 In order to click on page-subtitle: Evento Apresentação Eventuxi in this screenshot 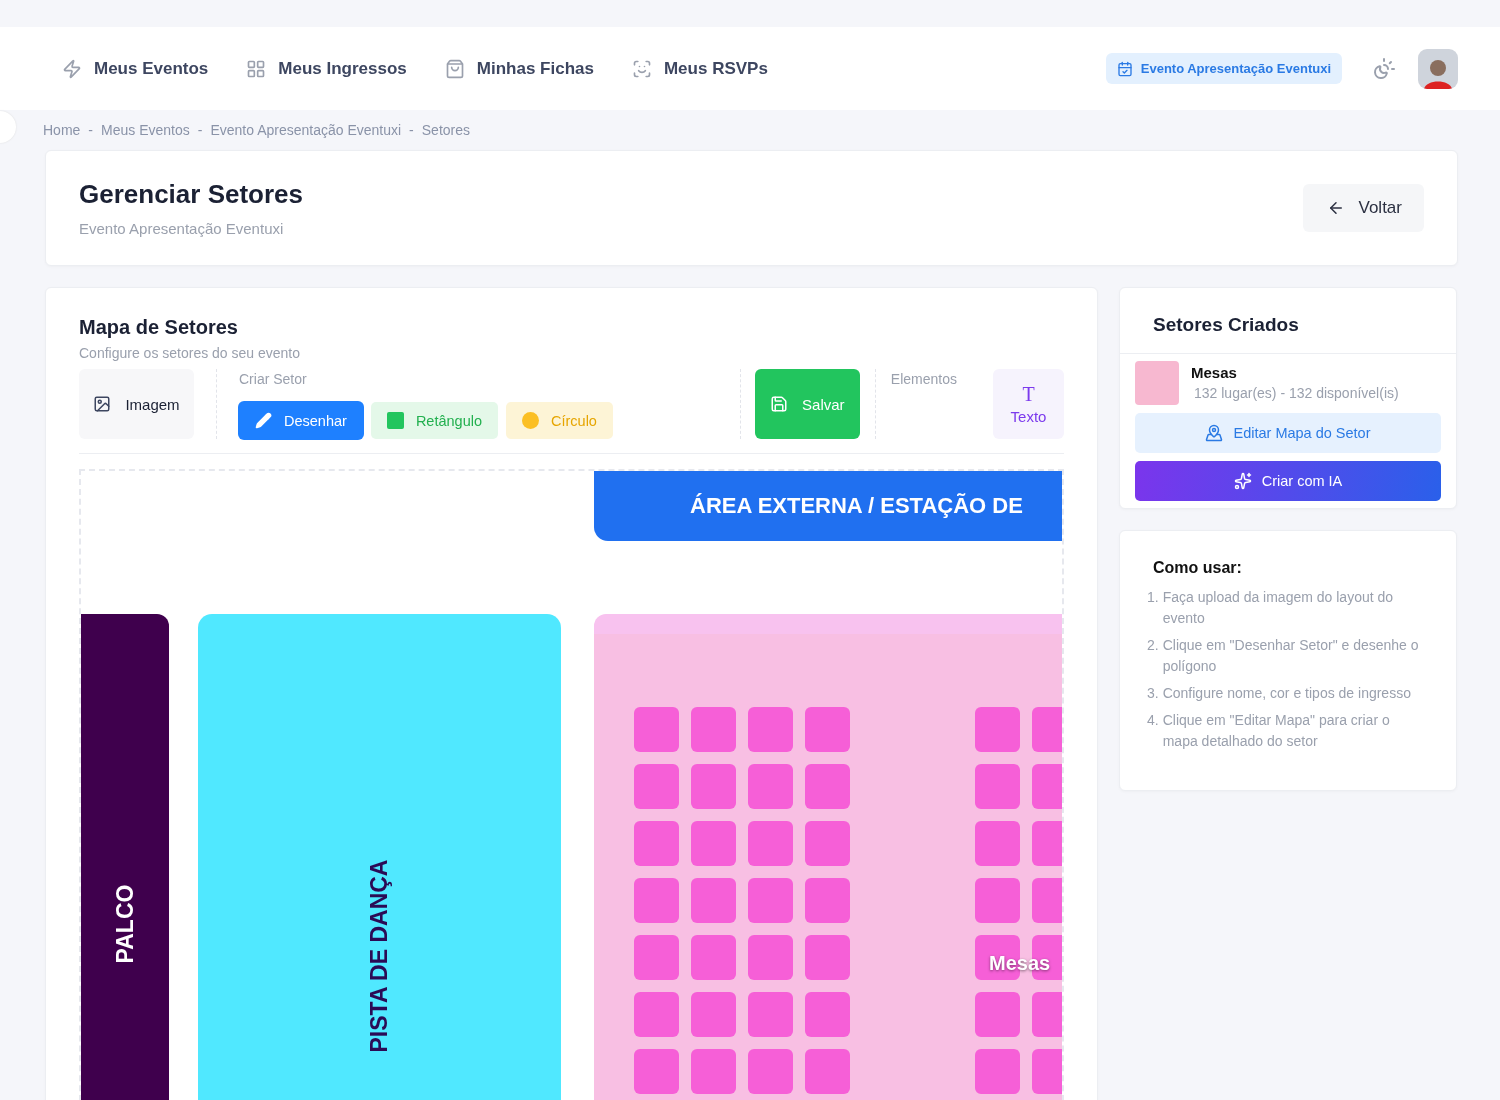, I will do `click(182, 228)`.